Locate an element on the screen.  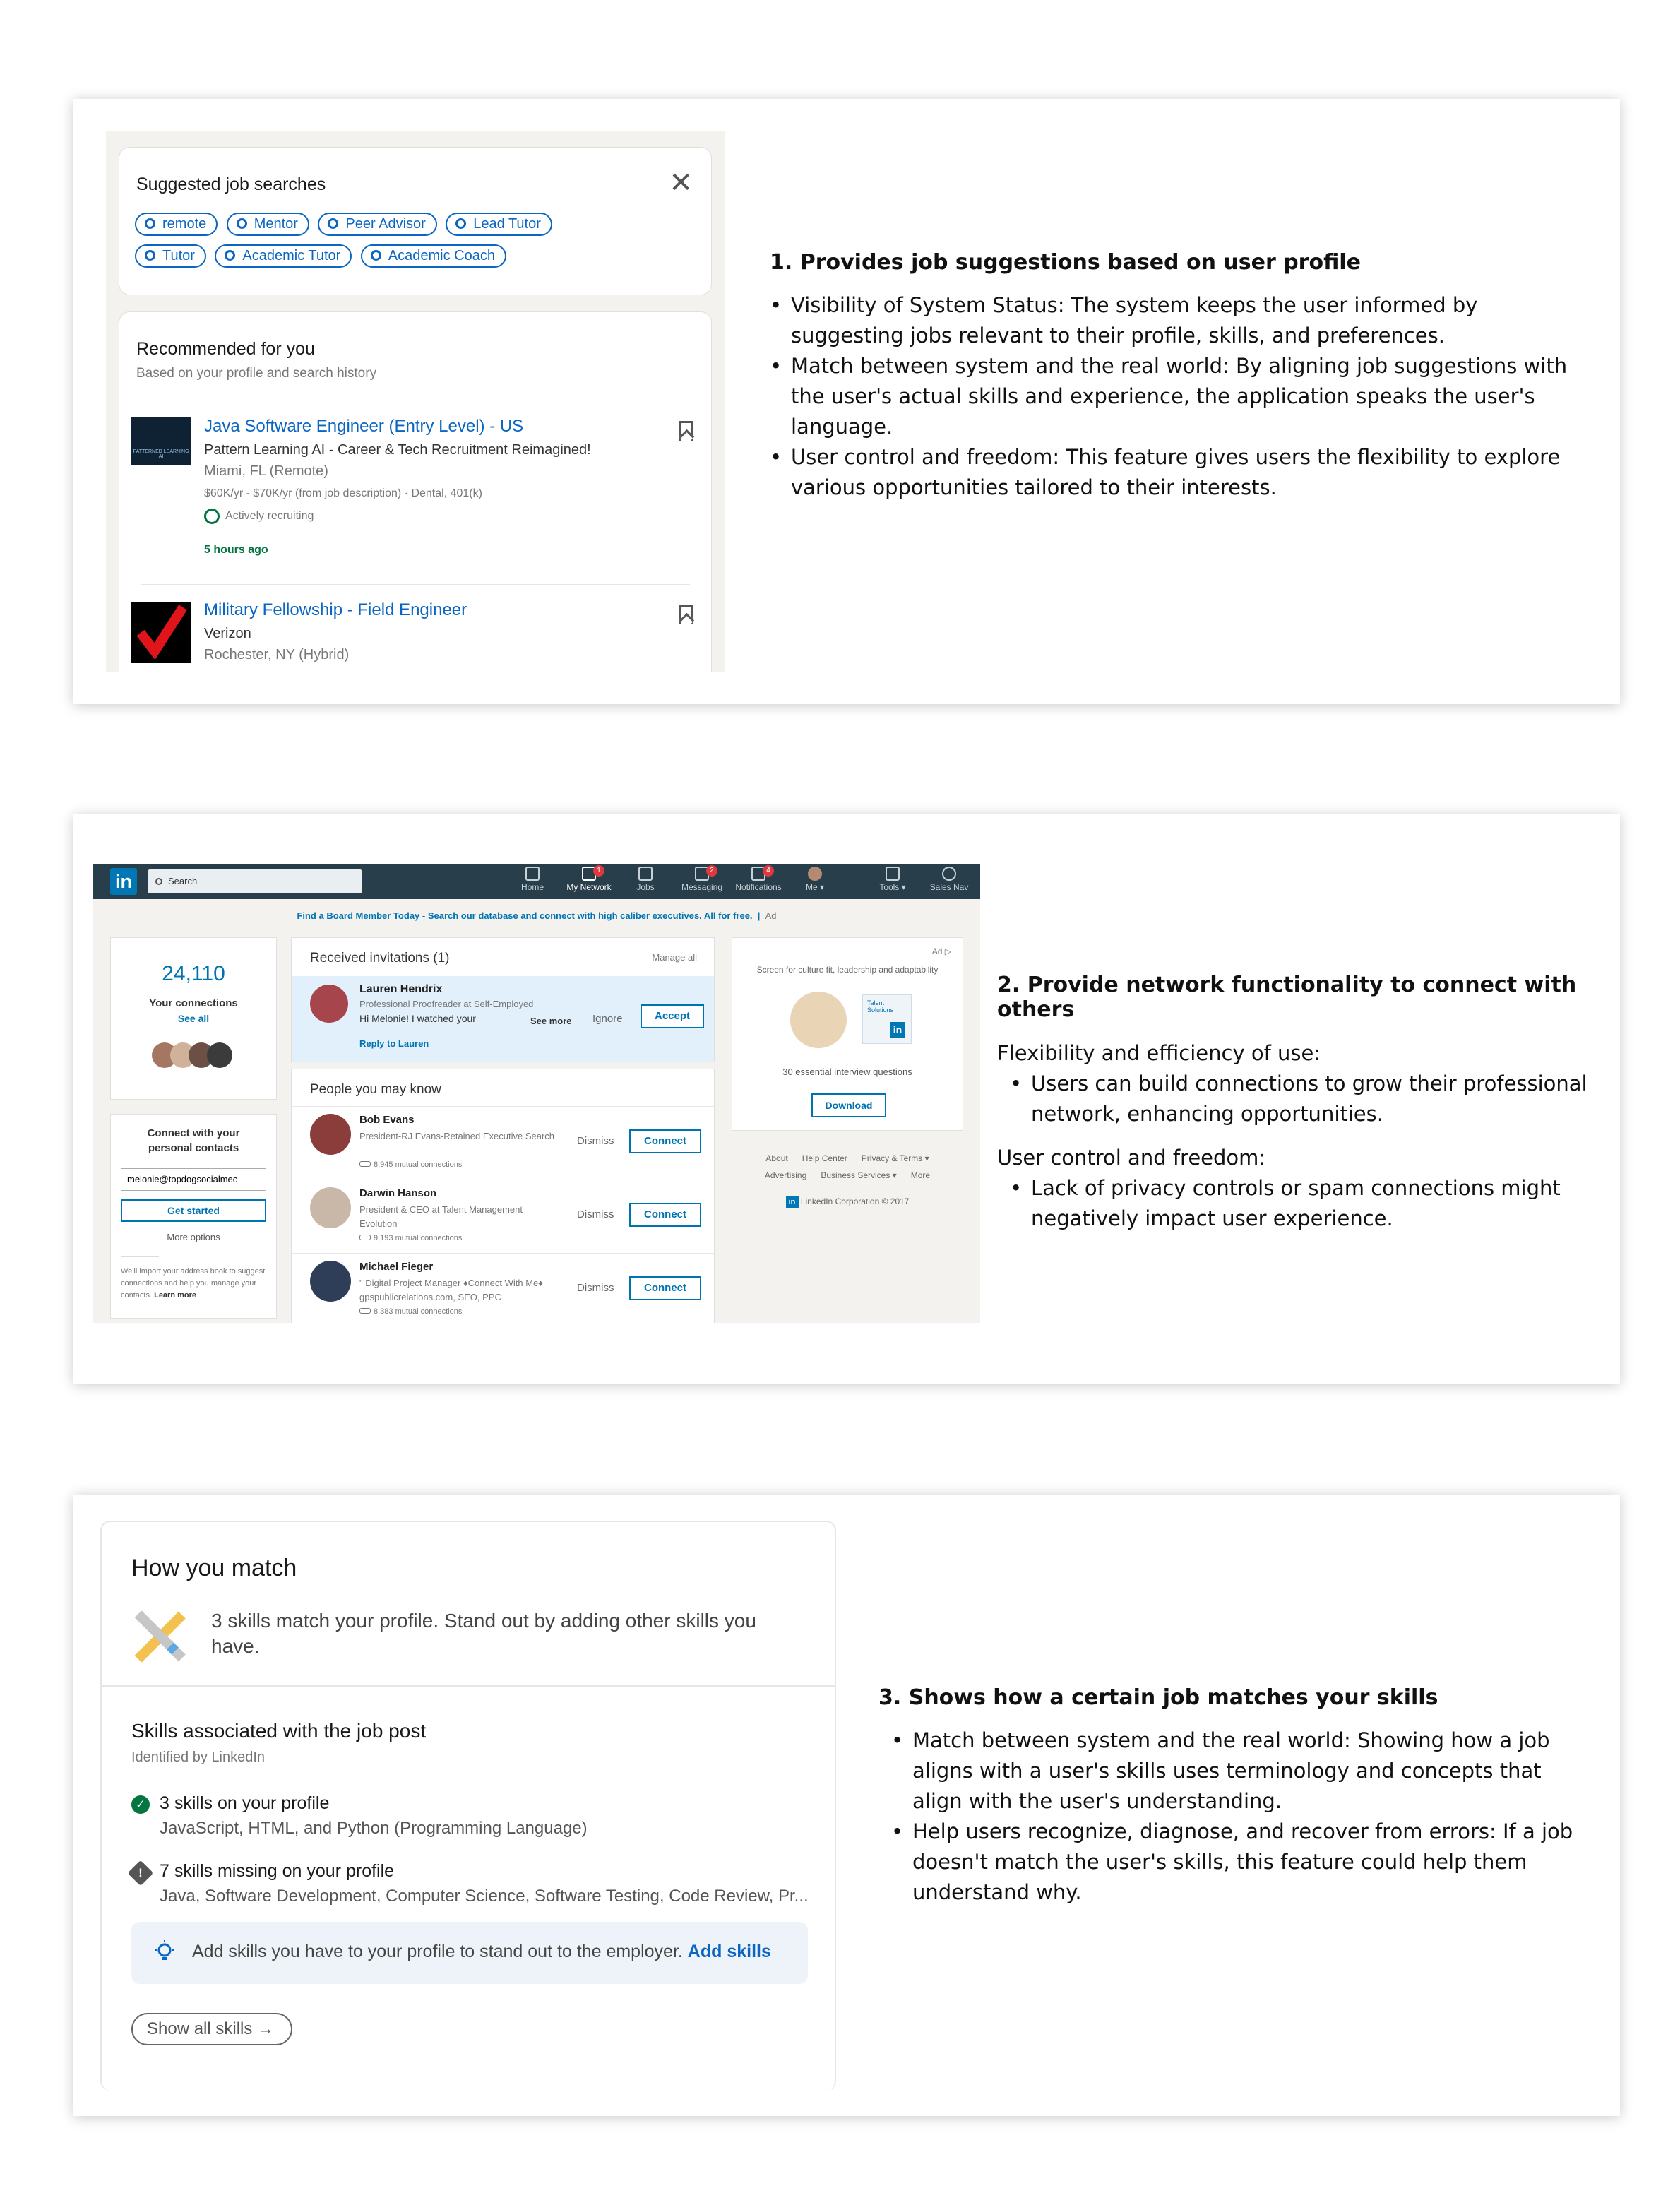
recommended-title: Recommended for you is located at coordinates (226, 349).